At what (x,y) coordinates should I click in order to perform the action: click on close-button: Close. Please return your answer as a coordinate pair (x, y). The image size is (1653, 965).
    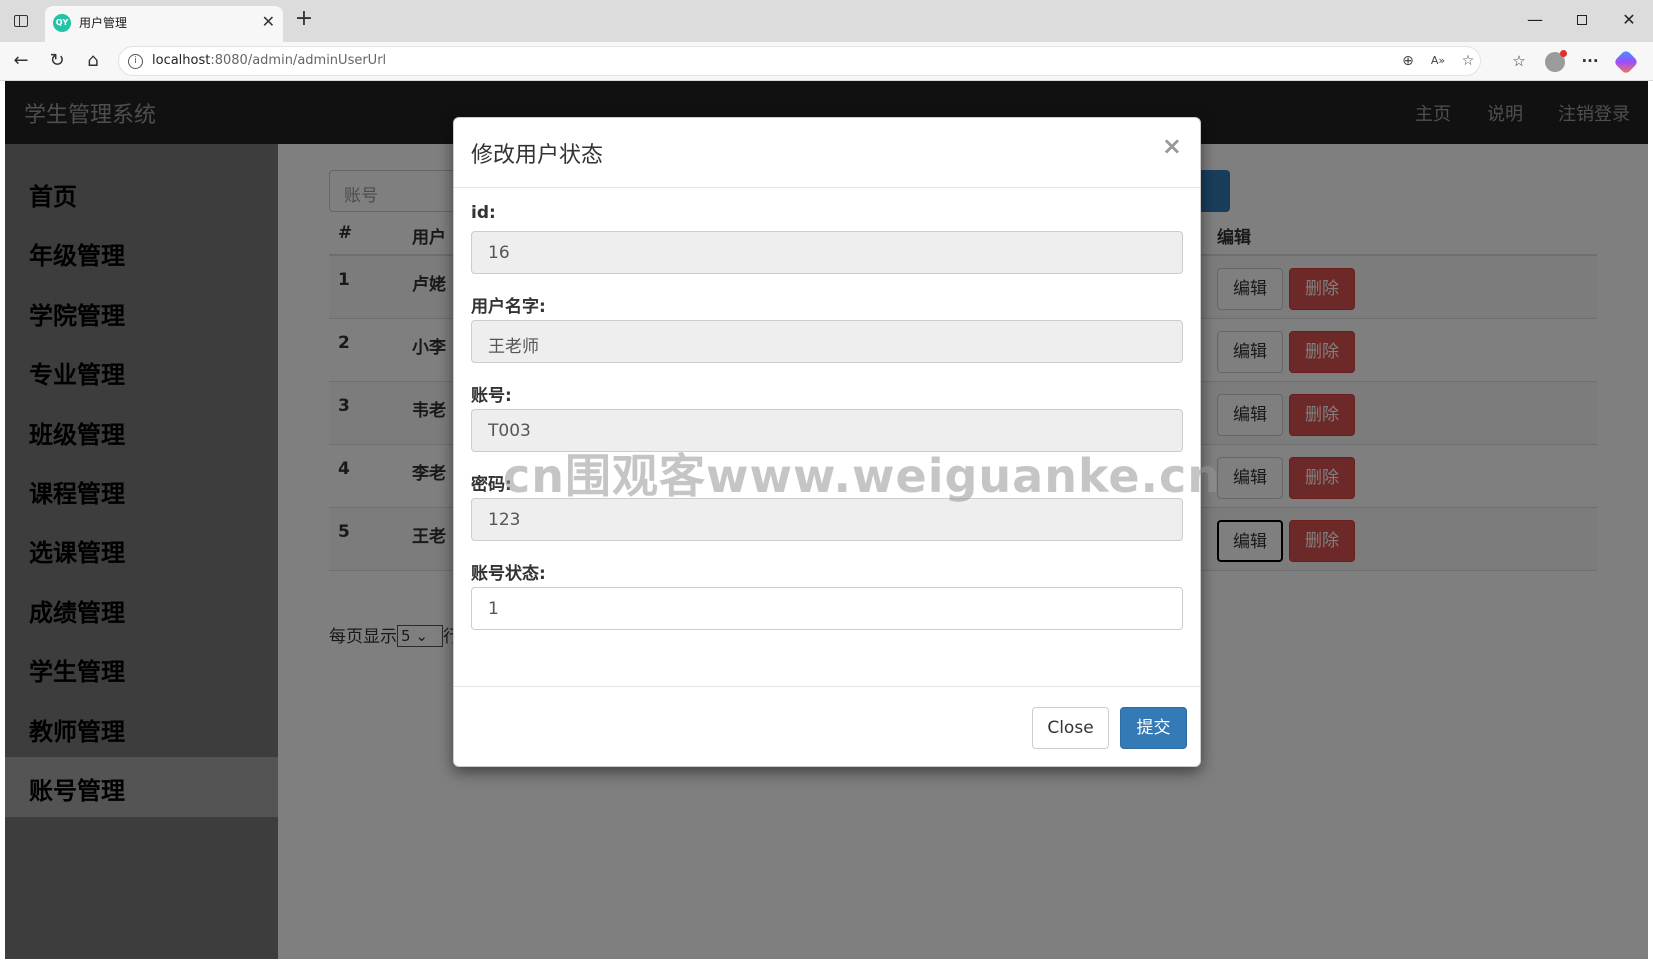
    Looking at the image, I should click on (1070, 728).